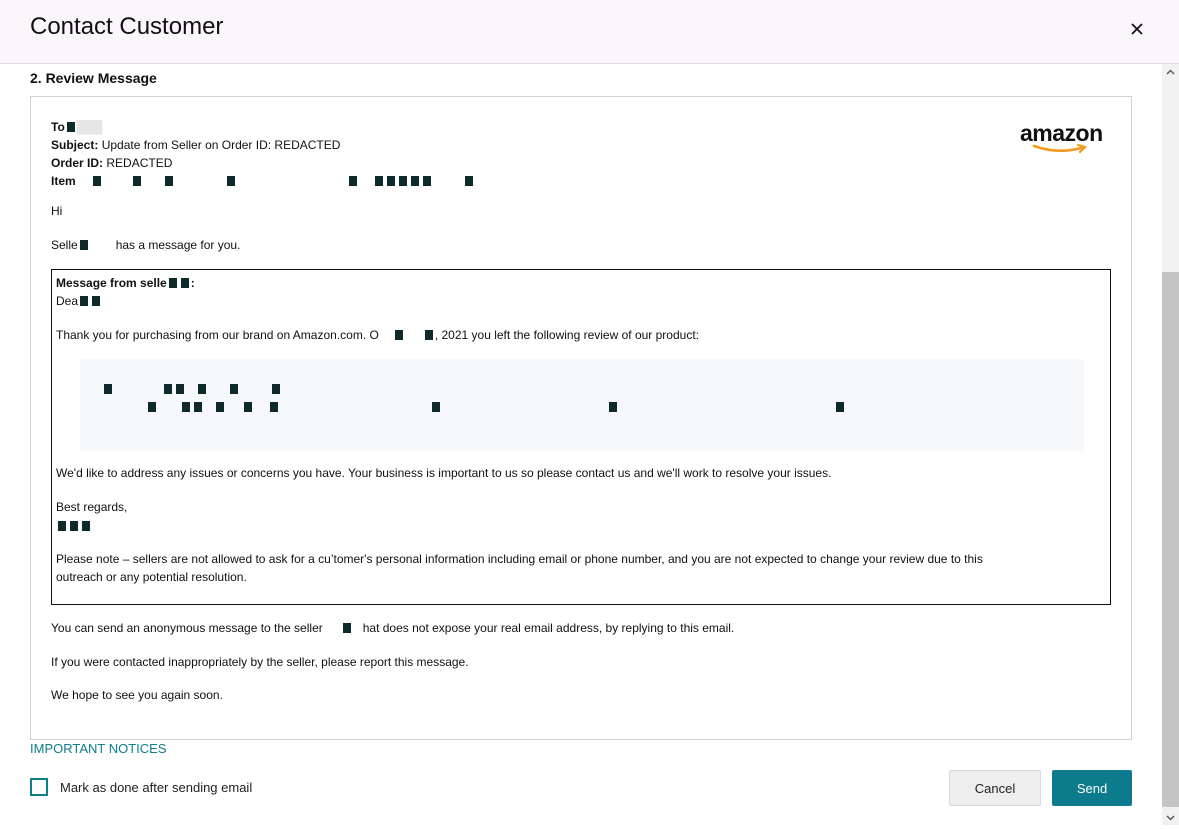 This screenshot has width=1179, height=829. I want to click on review-body, so click(474, 407).